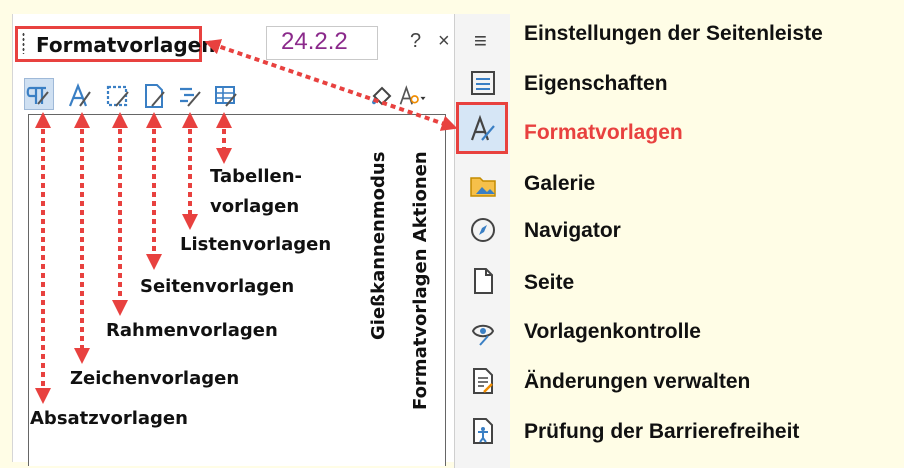 This screenshot has width=904, height=468. Describe the element at coordinates (331, 85) in the screenshot. I see `arrow-title-to-tab` at that location.